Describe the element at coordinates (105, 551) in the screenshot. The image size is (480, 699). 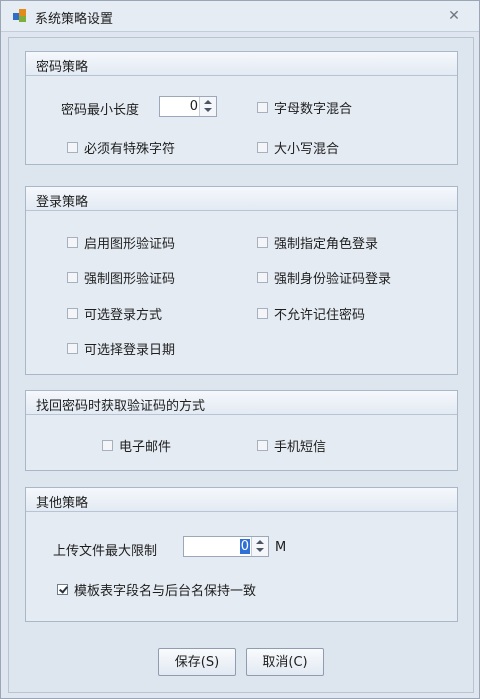
I see `upload-limit-label: 上传文件最大限制` at that location.